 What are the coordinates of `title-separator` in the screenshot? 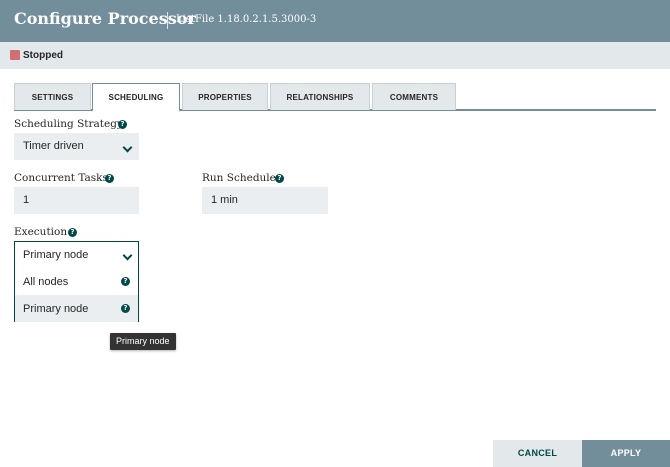 It's located at (167, 20).